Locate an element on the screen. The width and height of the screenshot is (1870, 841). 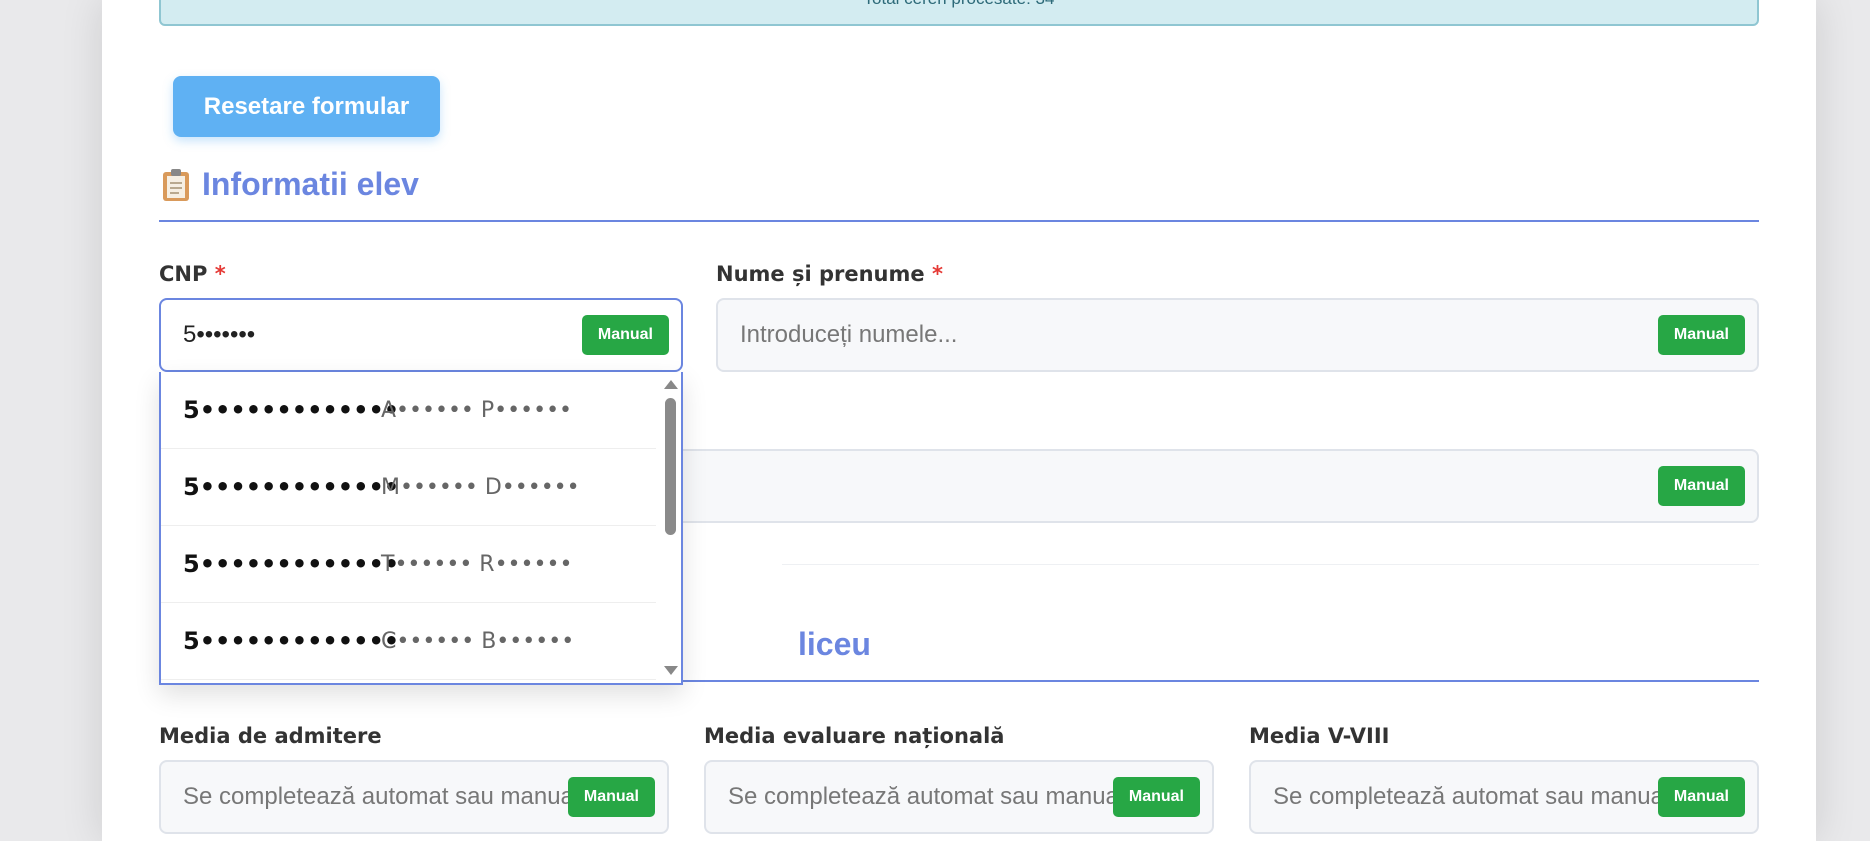
reset-form-button: Resetare formular is located at coordinates (306, 106).